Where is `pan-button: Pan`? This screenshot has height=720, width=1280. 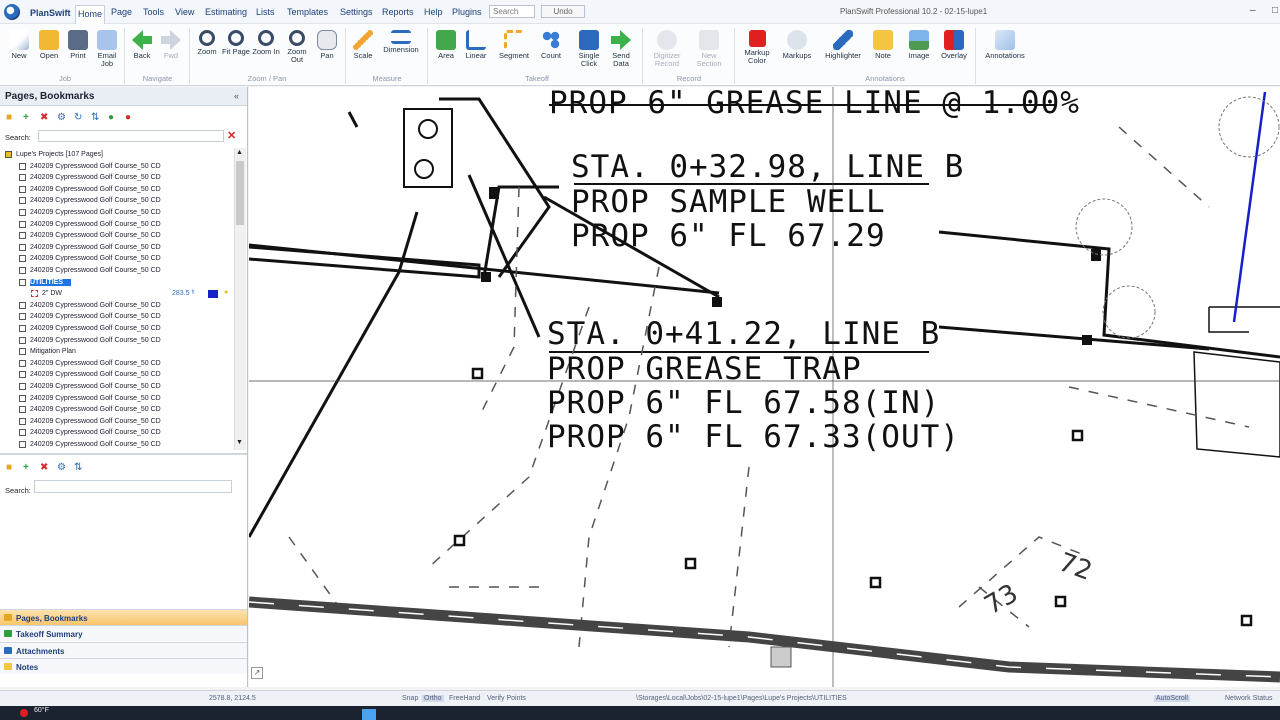
pan-button: Pan is located at coordinates (327, 50).